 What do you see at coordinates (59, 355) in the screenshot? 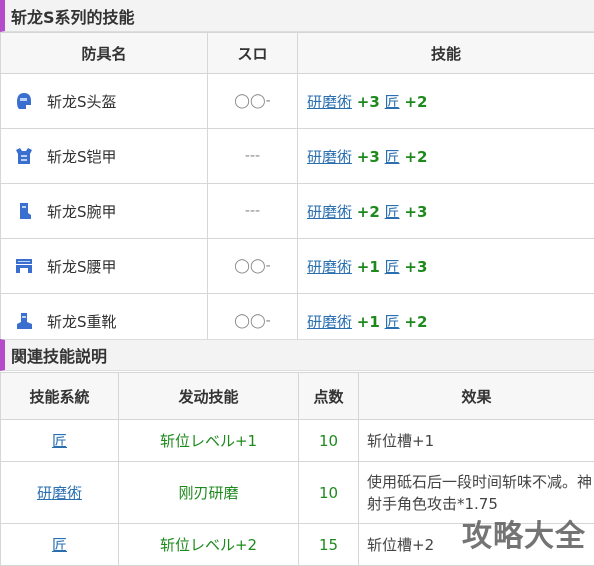
I see `section-title: 関連技能説明` at bounding box center [59, 355].